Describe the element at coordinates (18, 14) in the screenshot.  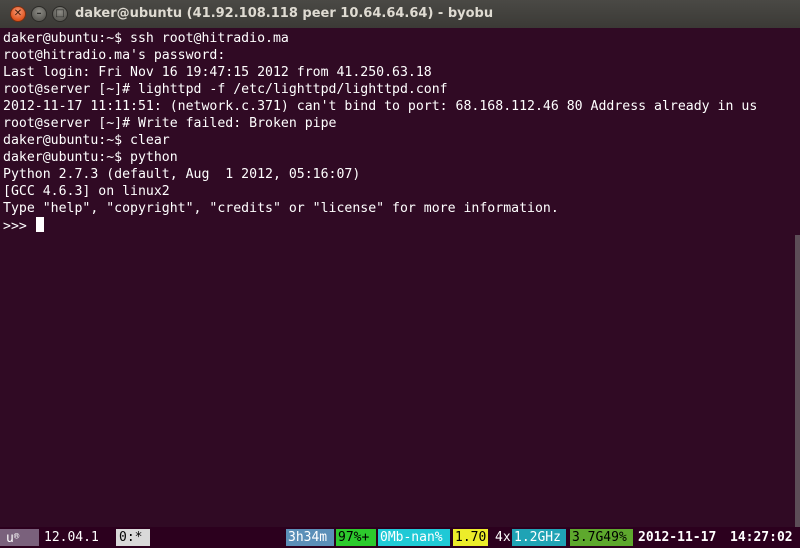
I see `close-icon: ✕` at that location.